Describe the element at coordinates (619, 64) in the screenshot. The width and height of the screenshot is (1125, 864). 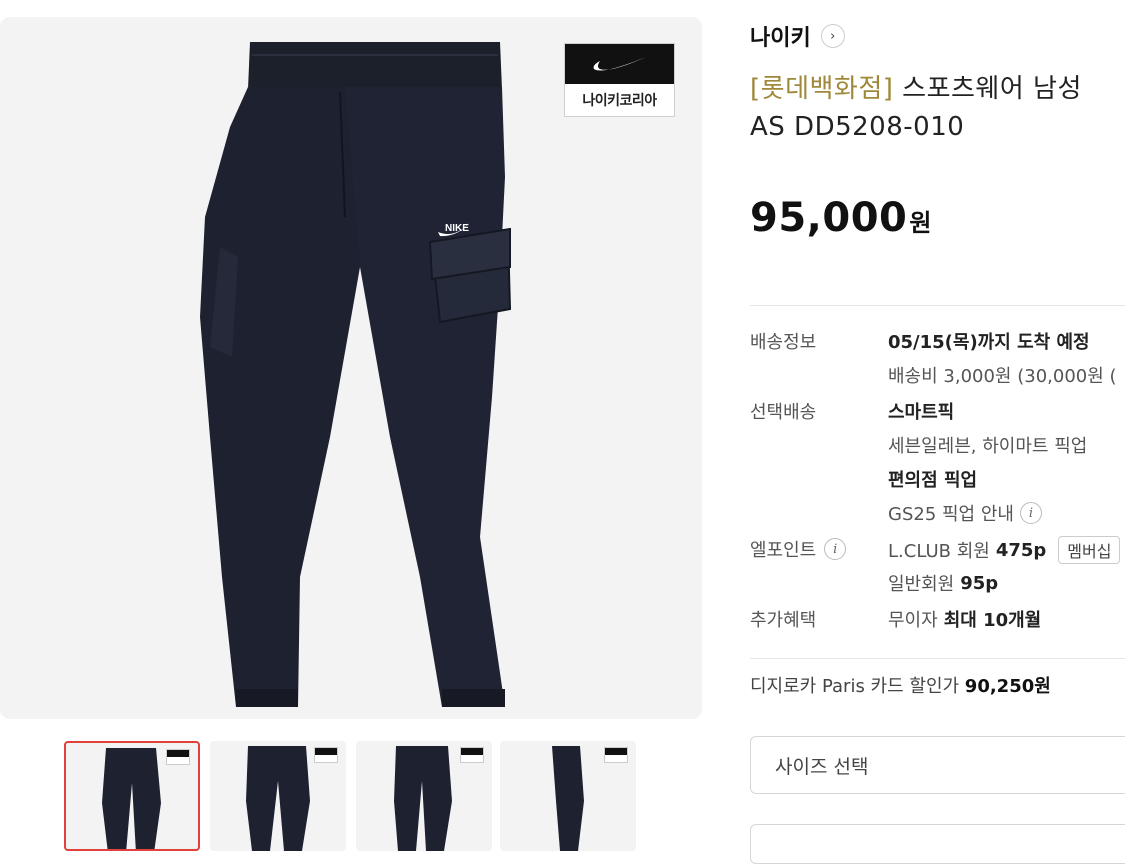
I see `nike-swoosh-icon` at that location.